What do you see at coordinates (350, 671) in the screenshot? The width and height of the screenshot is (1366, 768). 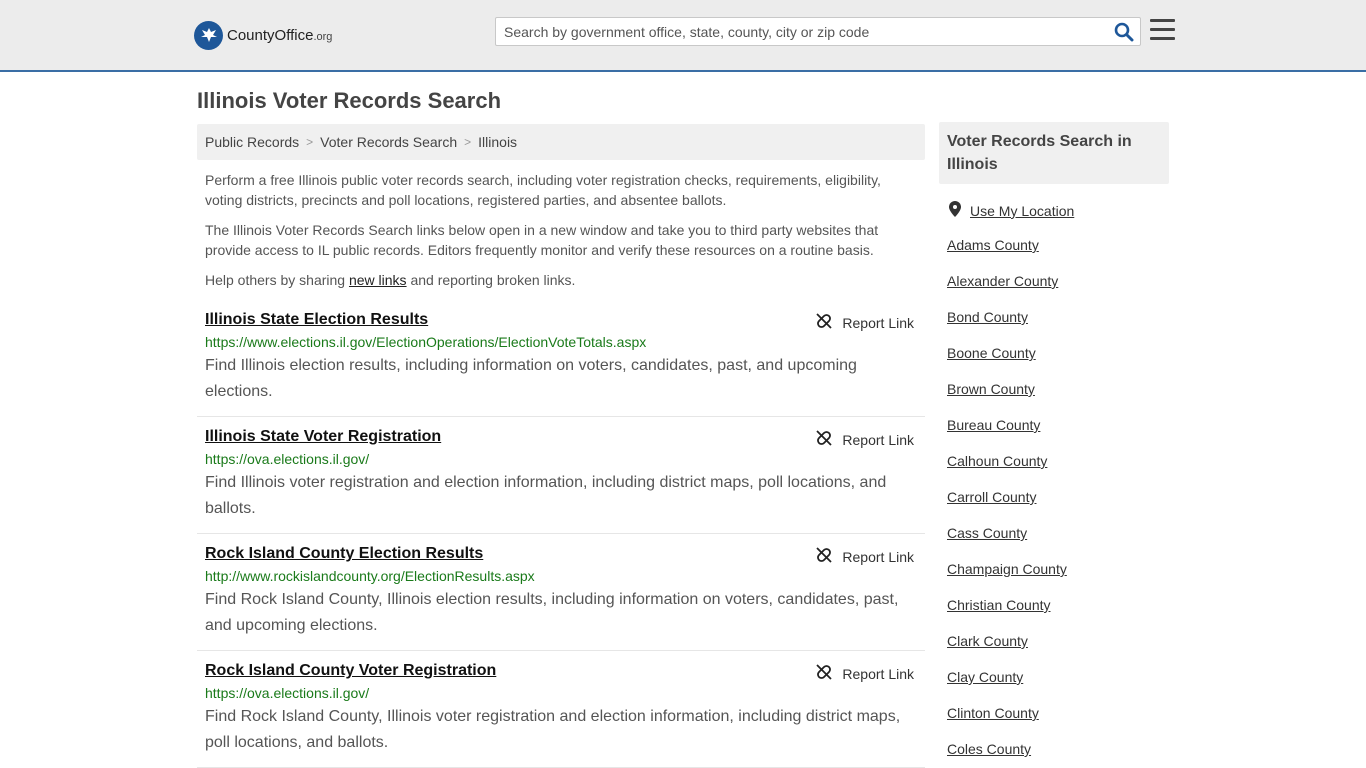 I see `result-title-link: Rock Island County Voter Registration` at bounding box center [350, 671].